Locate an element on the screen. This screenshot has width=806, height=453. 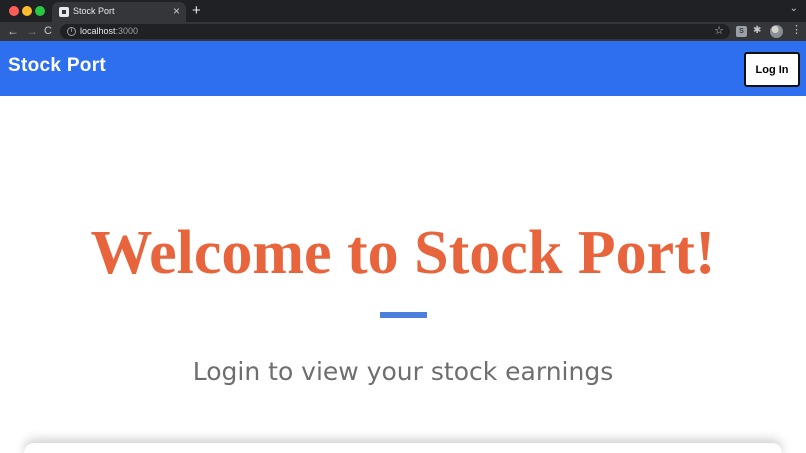
browser-toolbar: ← → C i localhost:3000 ☆ S ✱ ⋮ is located at coordinates (403, 31).